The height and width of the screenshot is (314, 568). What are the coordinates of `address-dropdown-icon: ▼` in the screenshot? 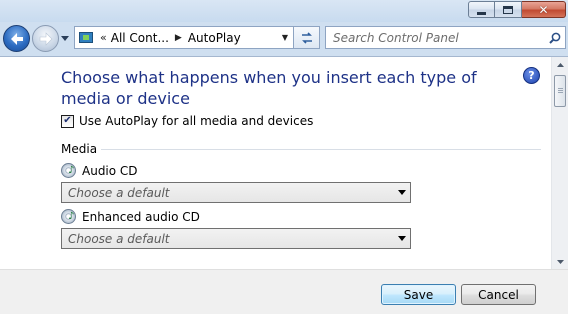 It's located at (285, 37).